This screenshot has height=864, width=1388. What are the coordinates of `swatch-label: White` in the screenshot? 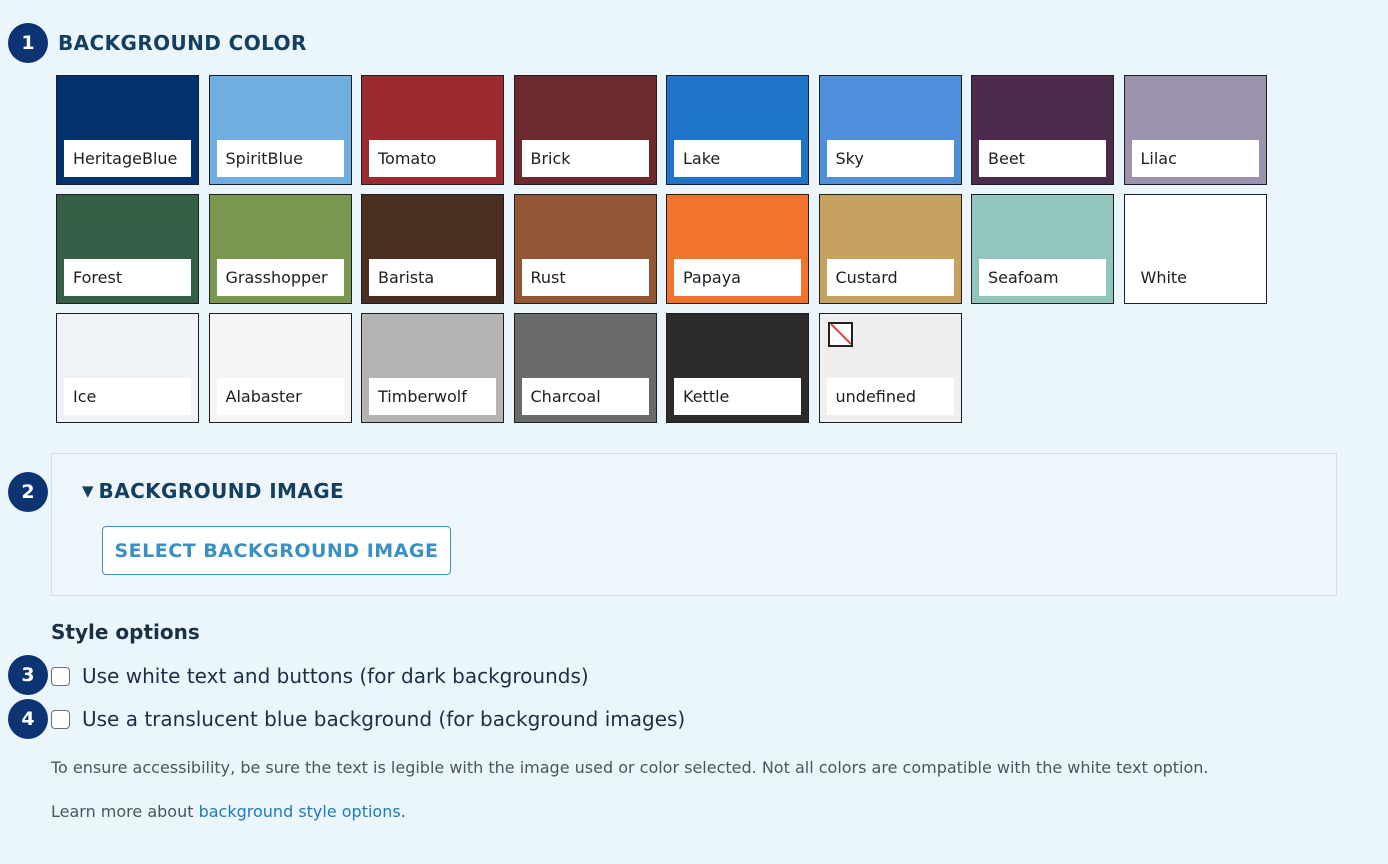 It's located at (1195, 277).